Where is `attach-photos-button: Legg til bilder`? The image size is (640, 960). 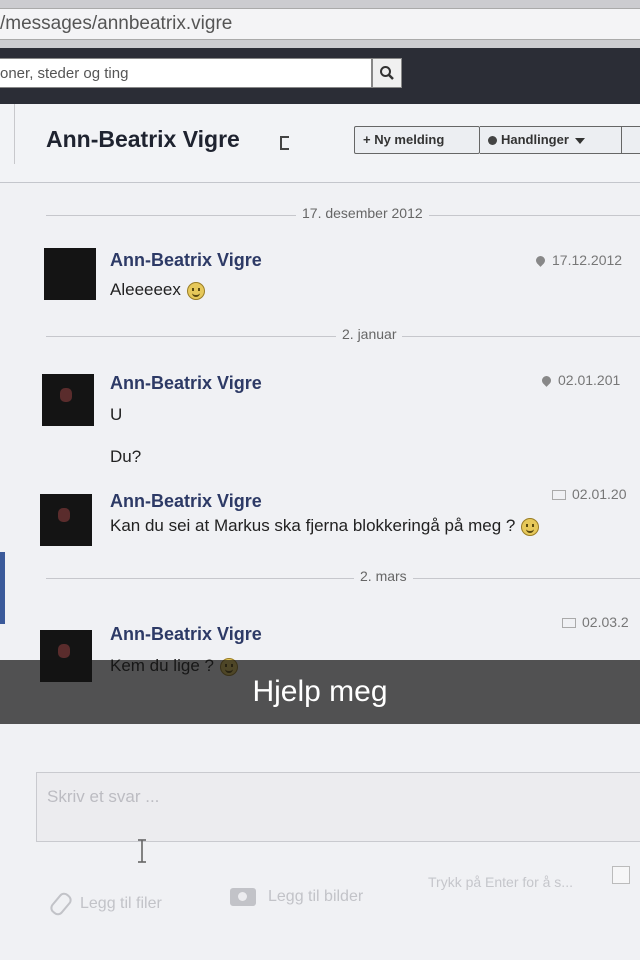 attach-photos-button: Legg til bilder is located at coordinates (296, 897).